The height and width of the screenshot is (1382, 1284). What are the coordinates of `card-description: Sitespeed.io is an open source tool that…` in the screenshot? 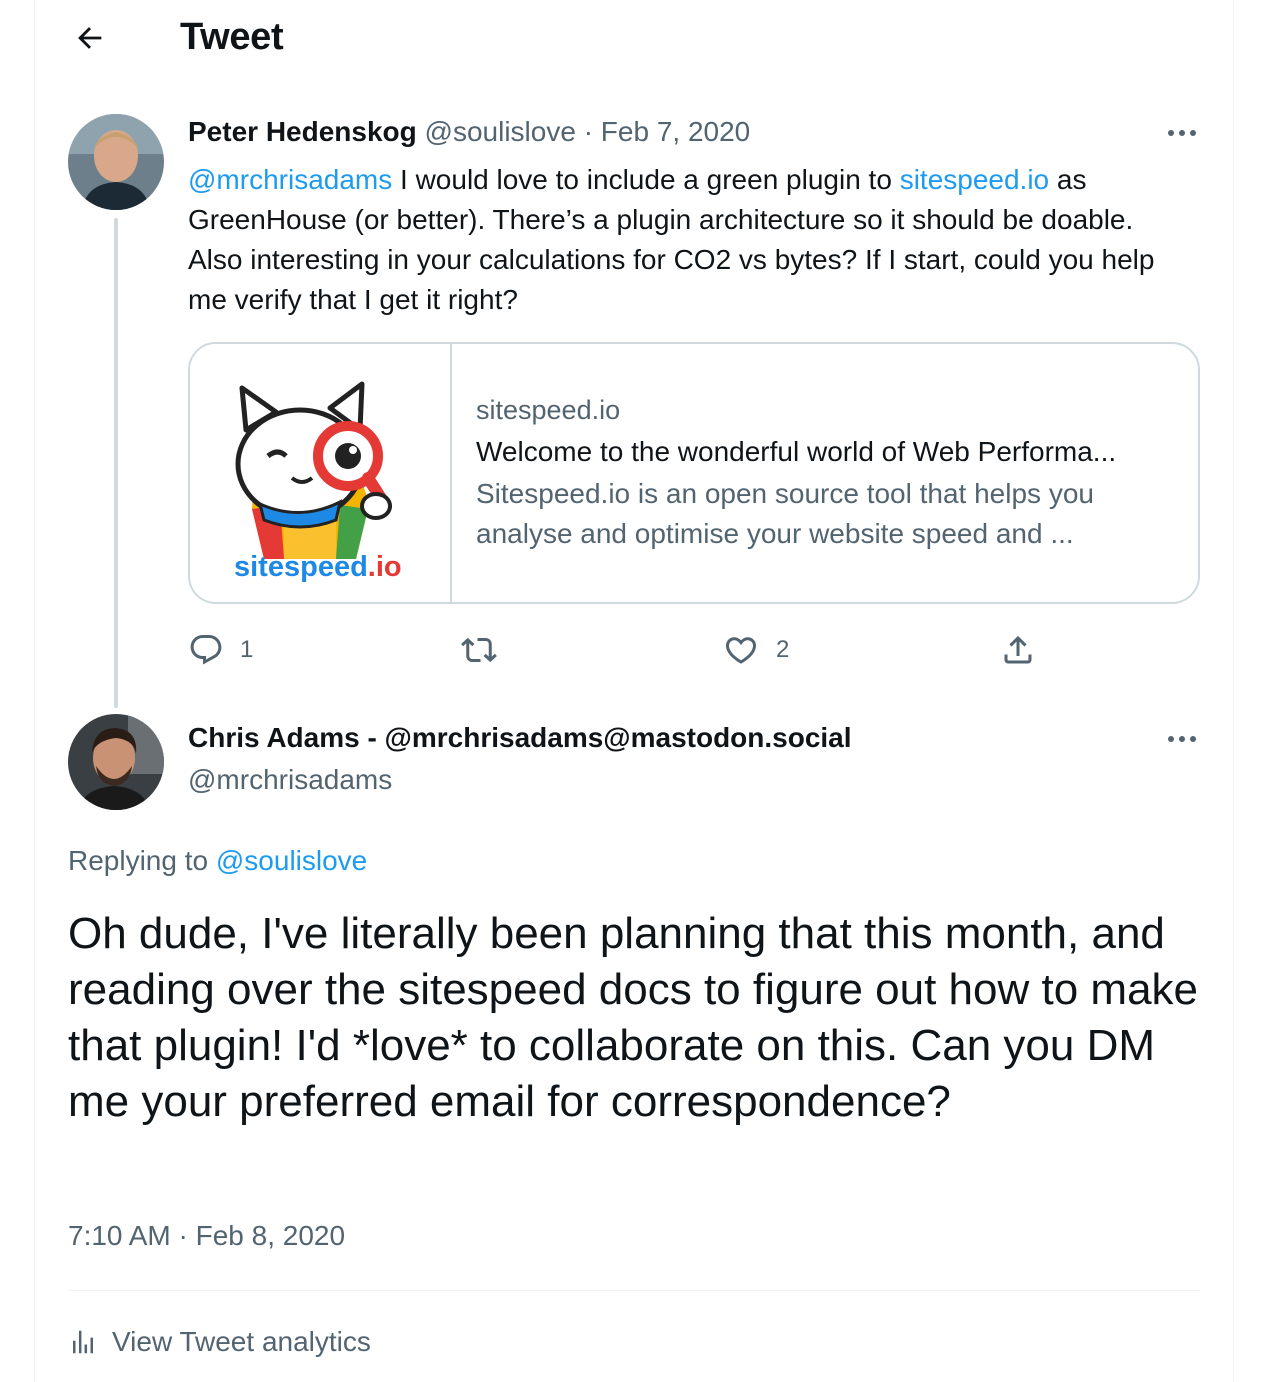 It's located at (785, 513).